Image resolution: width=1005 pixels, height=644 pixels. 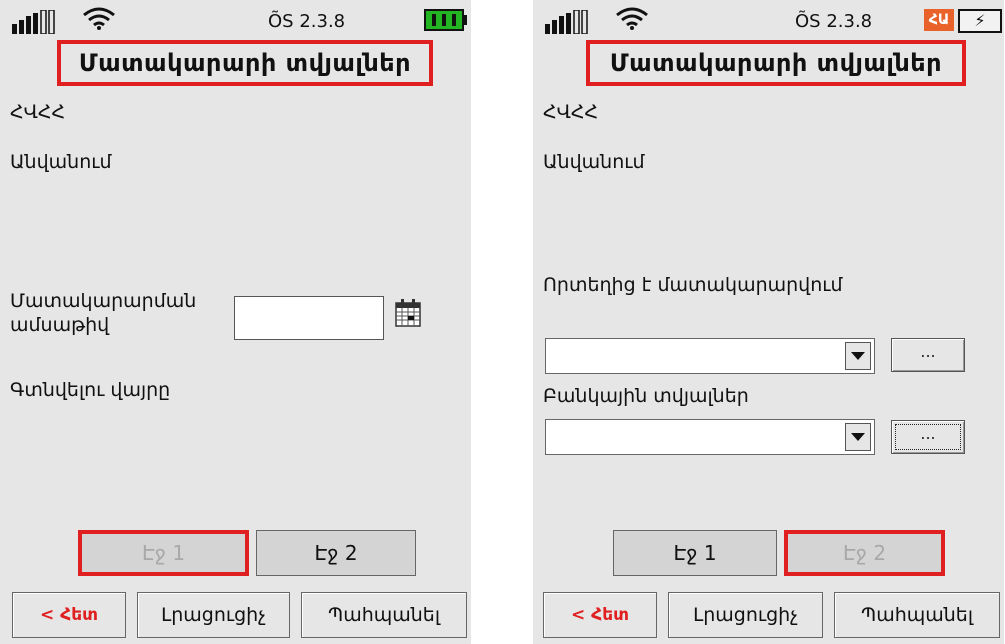 What do you see at coordinates (90, 390) in the screenshot?
I see `location-label: Գտնվելու վայրը` at bounding box center [90, 390].